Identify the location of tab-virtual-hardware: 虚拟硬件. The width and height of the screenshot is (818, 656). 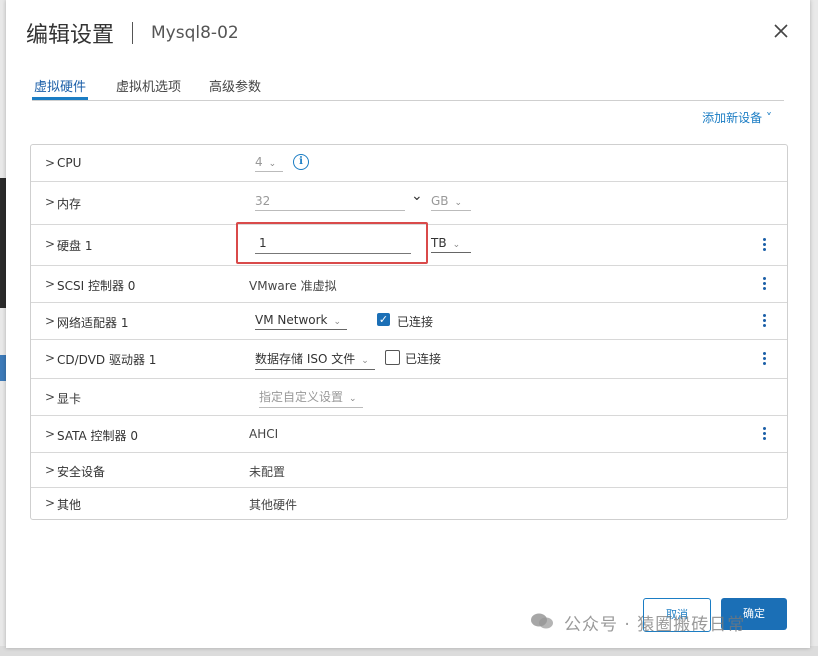
(60, 87).